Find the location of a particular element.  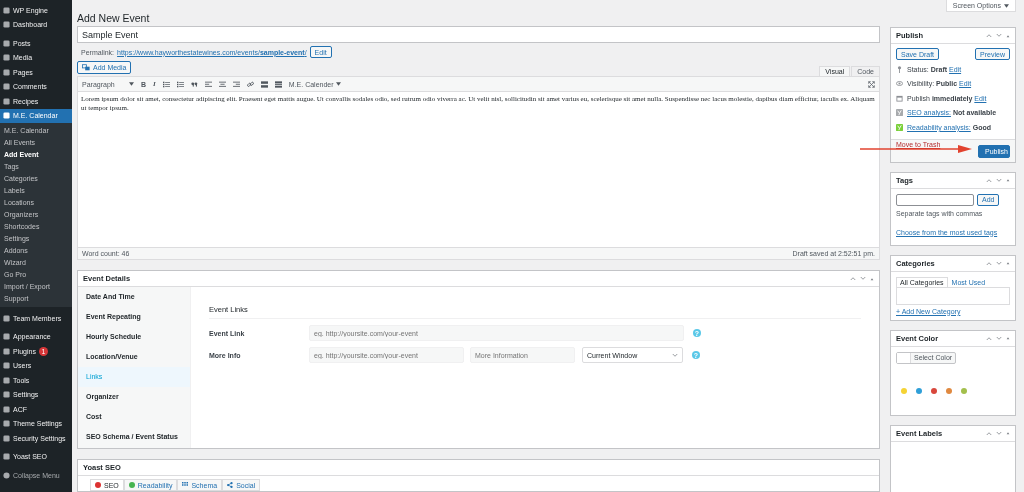

media-icon is located at coordinates (86, 67).